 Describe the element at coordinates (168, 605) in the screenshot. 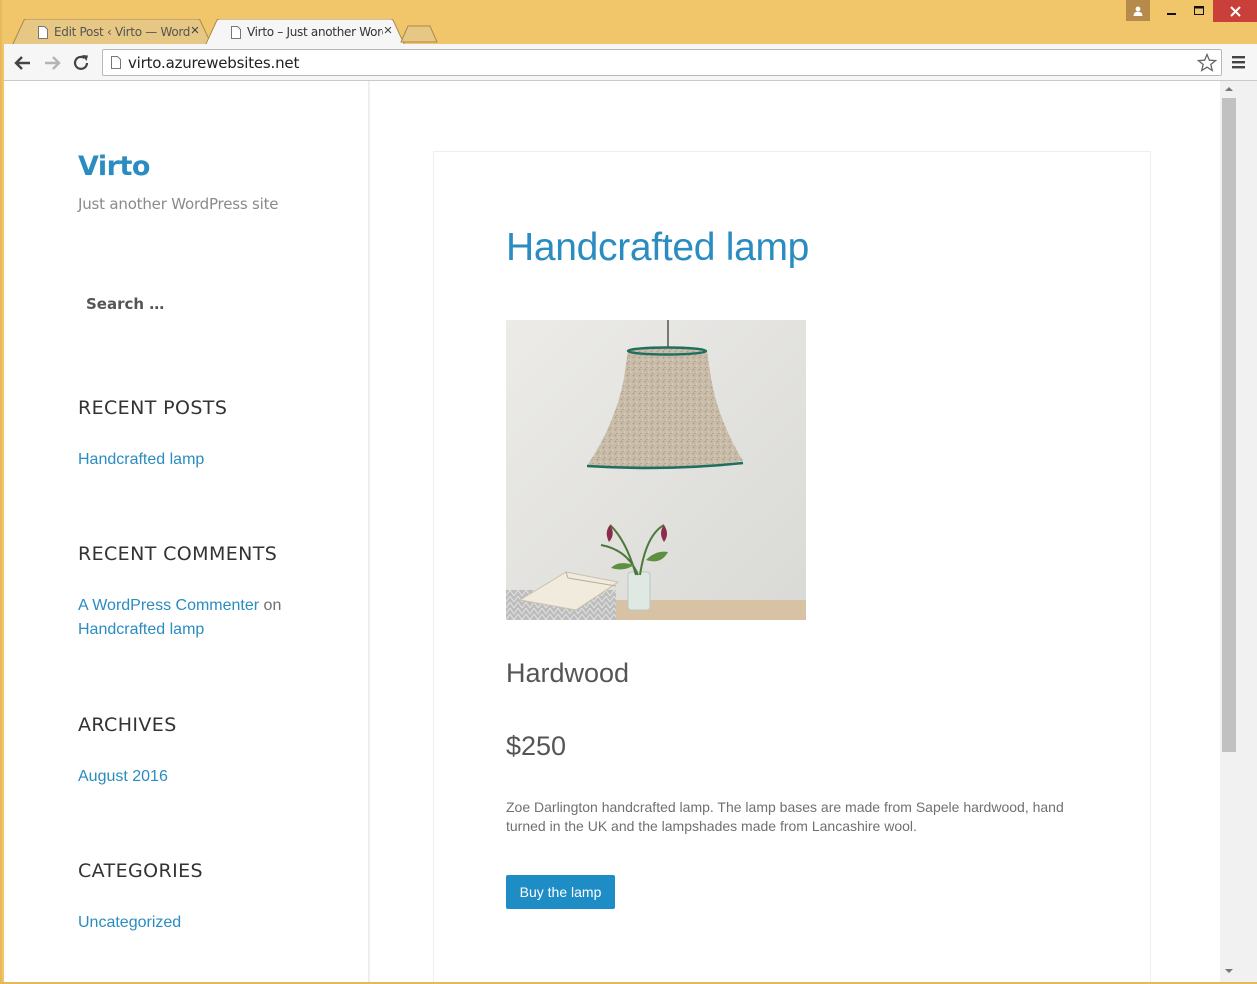

I see `comment-author-link: A WordPress Commenter` at that location.